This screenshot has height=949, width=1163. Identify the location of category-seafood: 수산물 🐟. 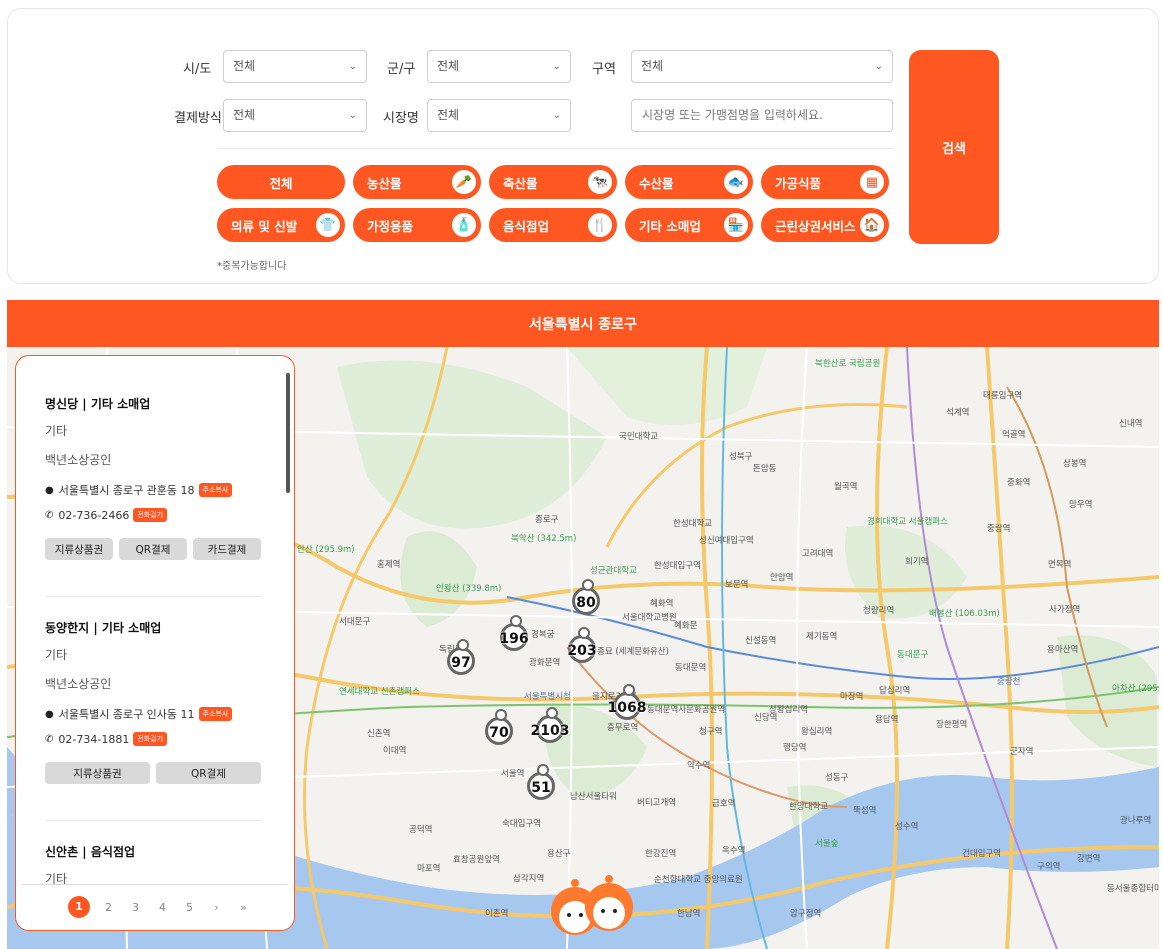
(689, 182).